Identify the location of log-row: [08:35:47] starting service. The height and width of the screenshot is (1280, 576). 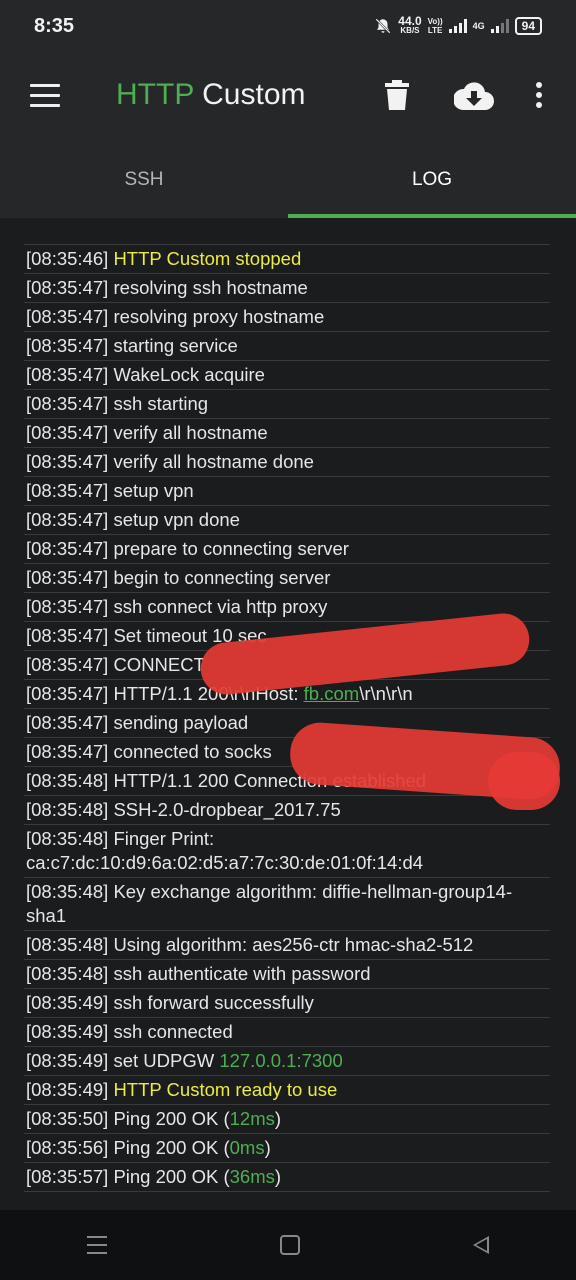
(287, 346).